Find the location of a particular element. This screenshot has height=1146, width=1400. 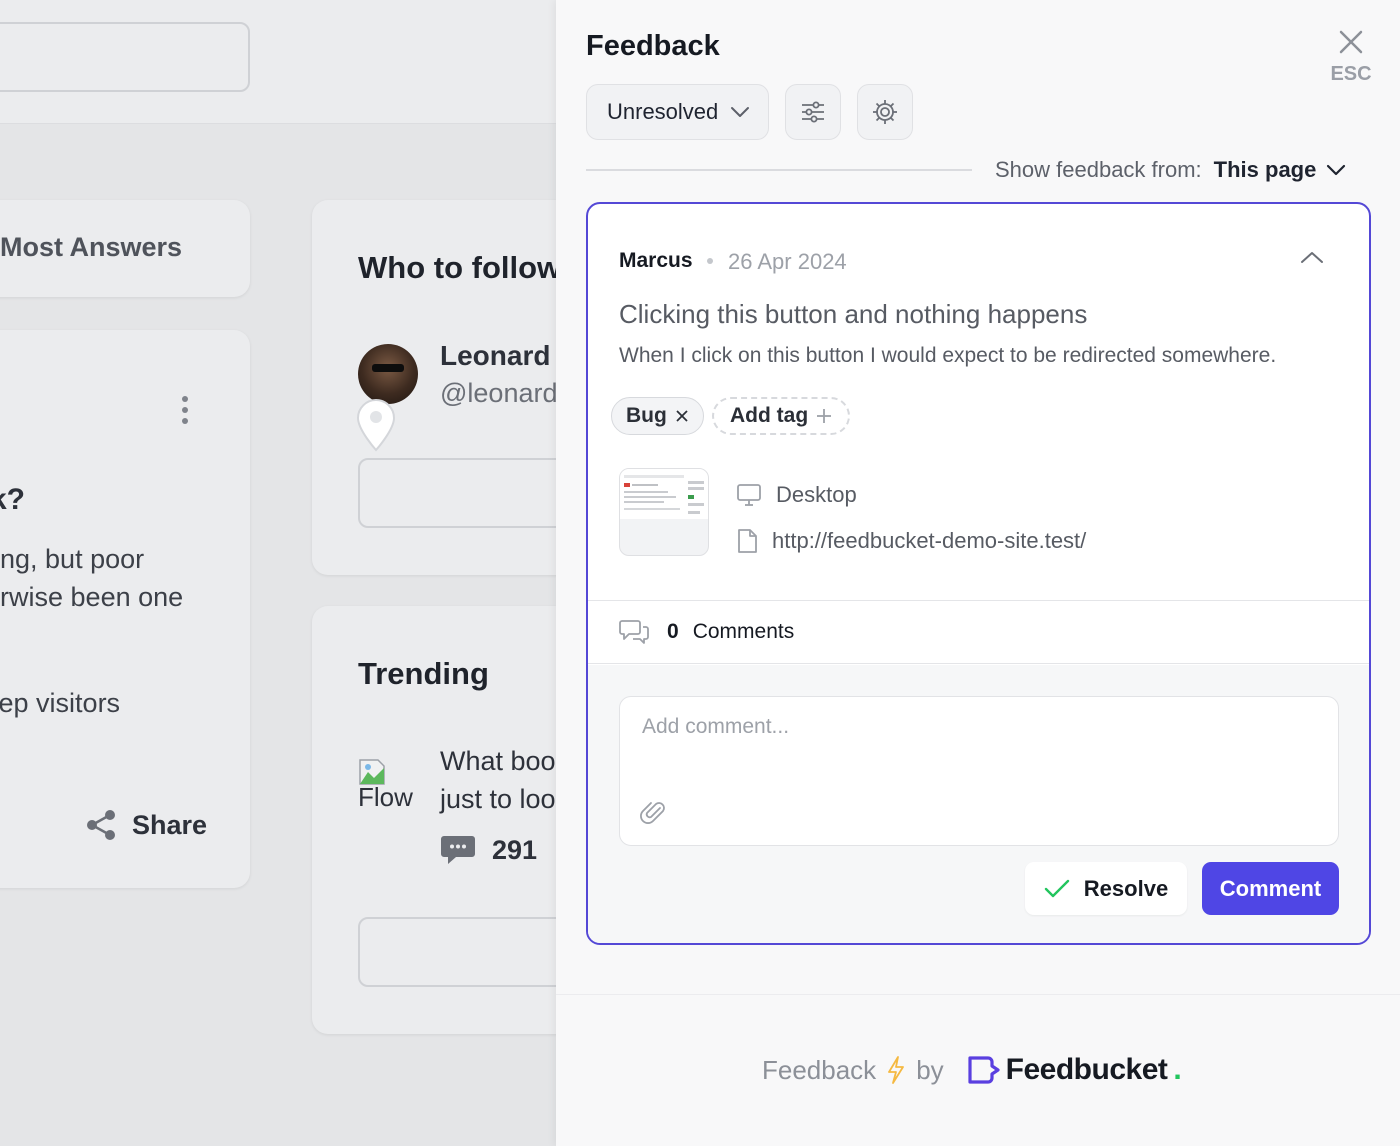

bolt-icon is located at coordinates (896, 1070).